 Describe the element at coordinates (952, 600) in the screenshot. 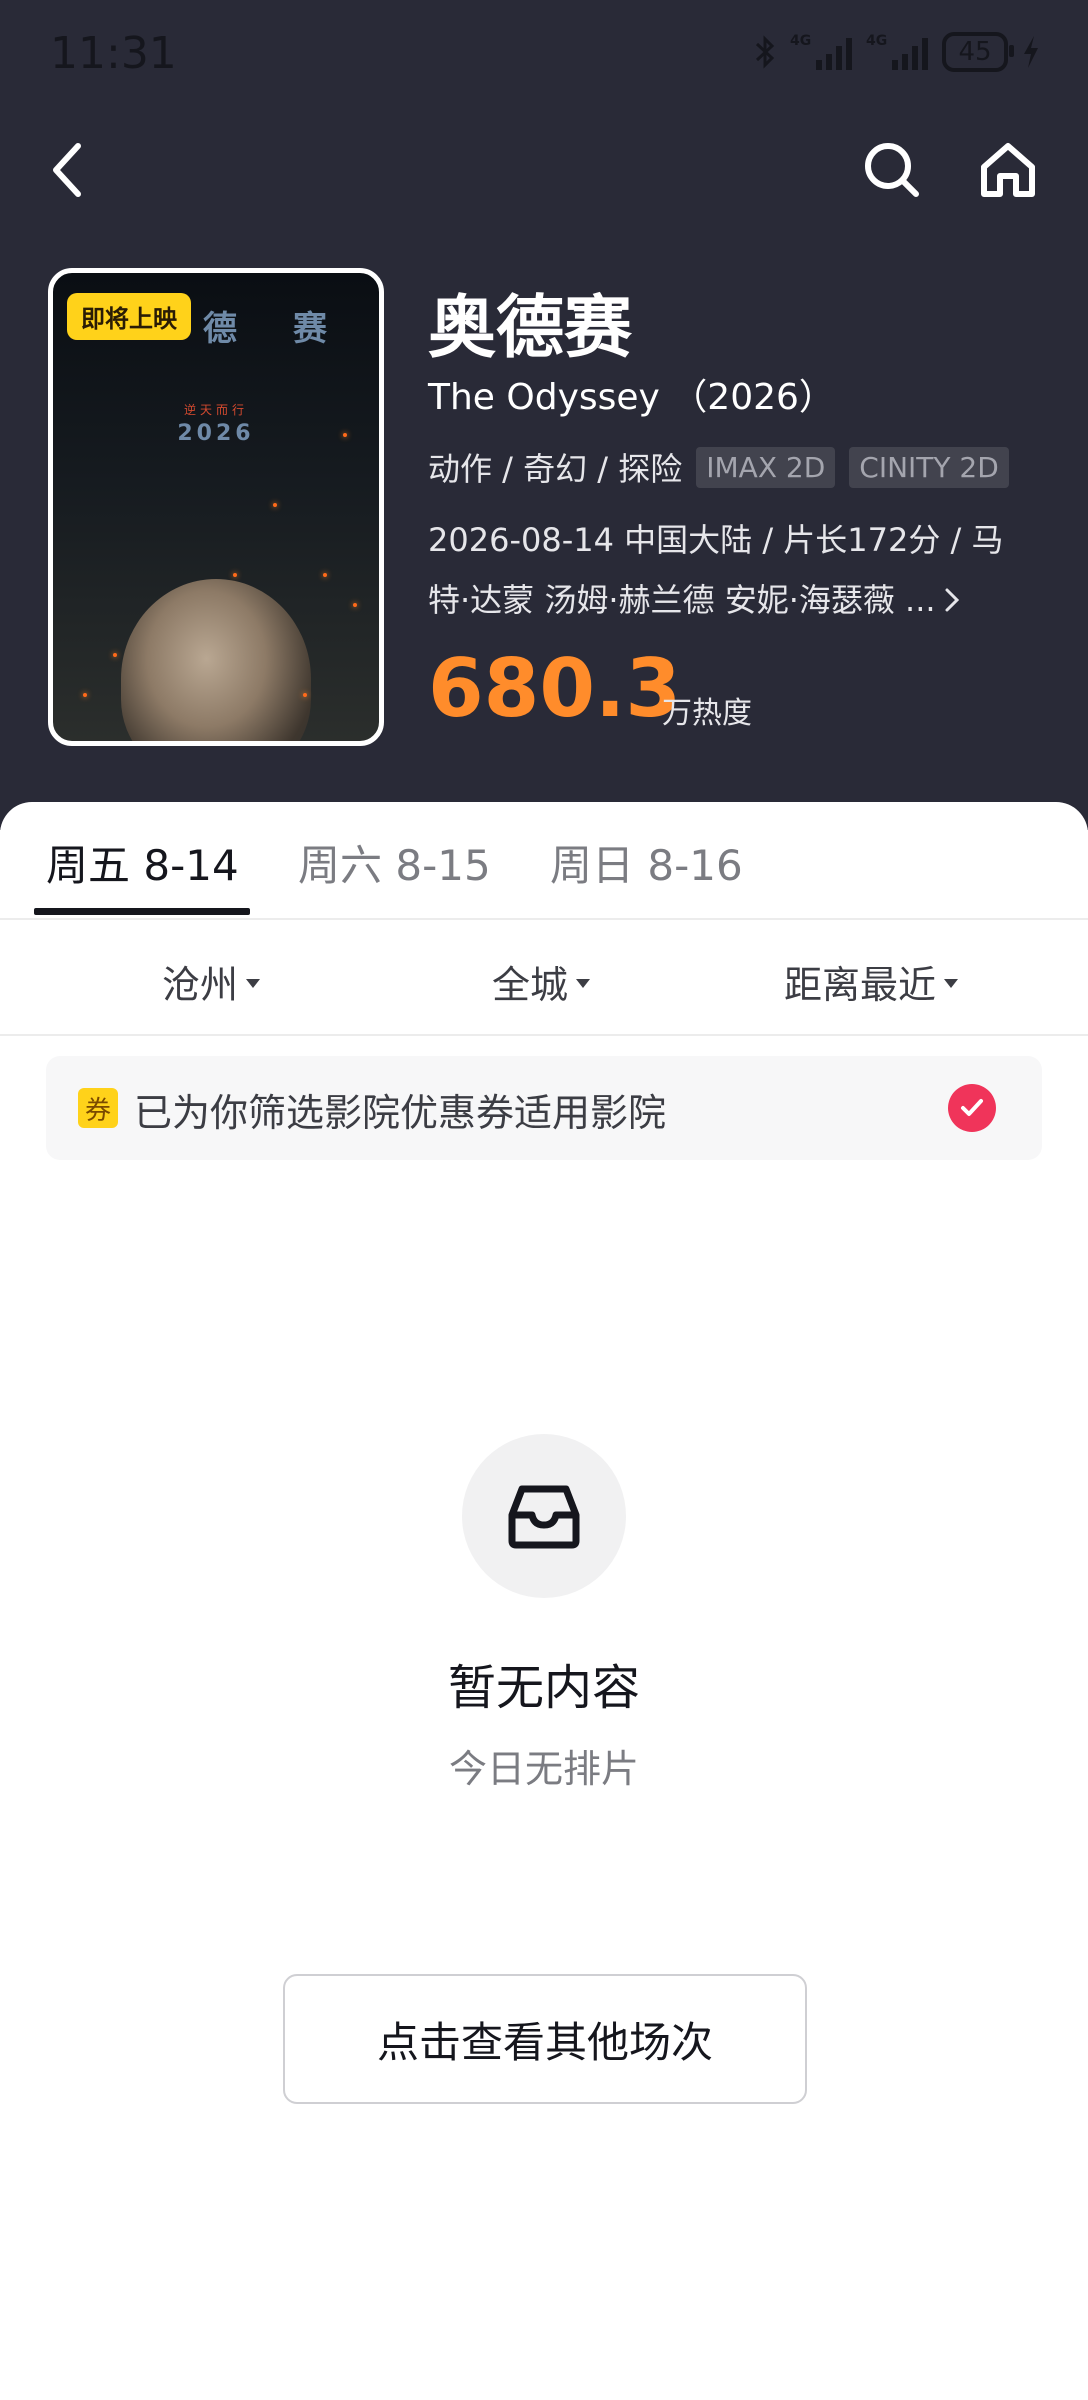

I see `chevron-right-icon` at that location.